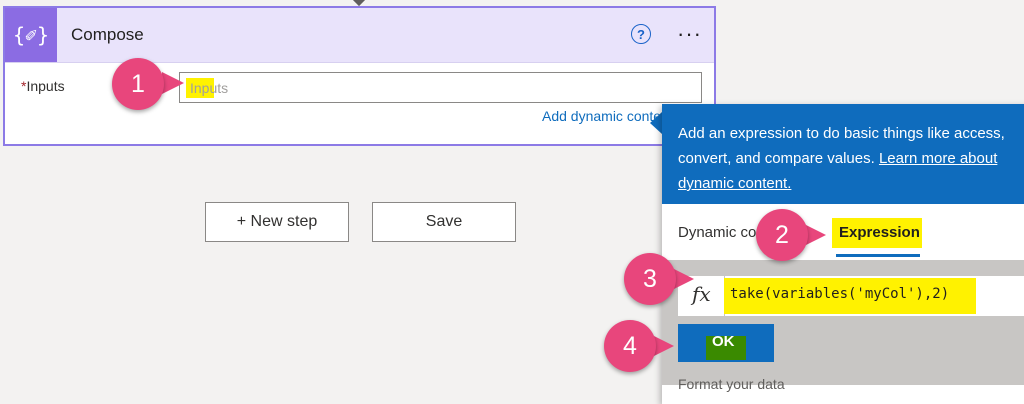  I want to click on callout-badge-3: 3, so click(650, 279).